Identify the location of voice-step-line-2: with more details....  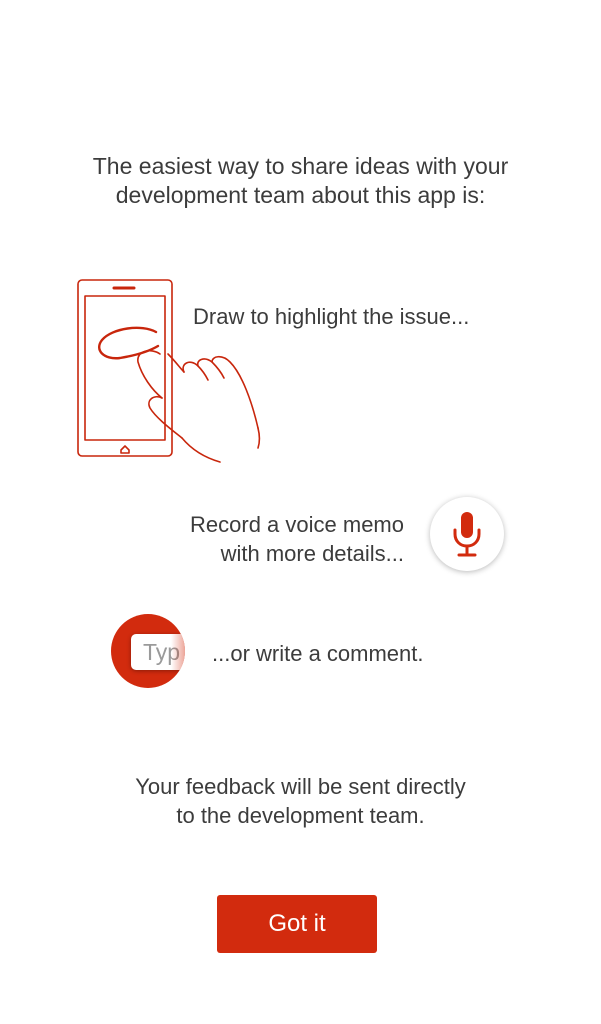
(312, 553).